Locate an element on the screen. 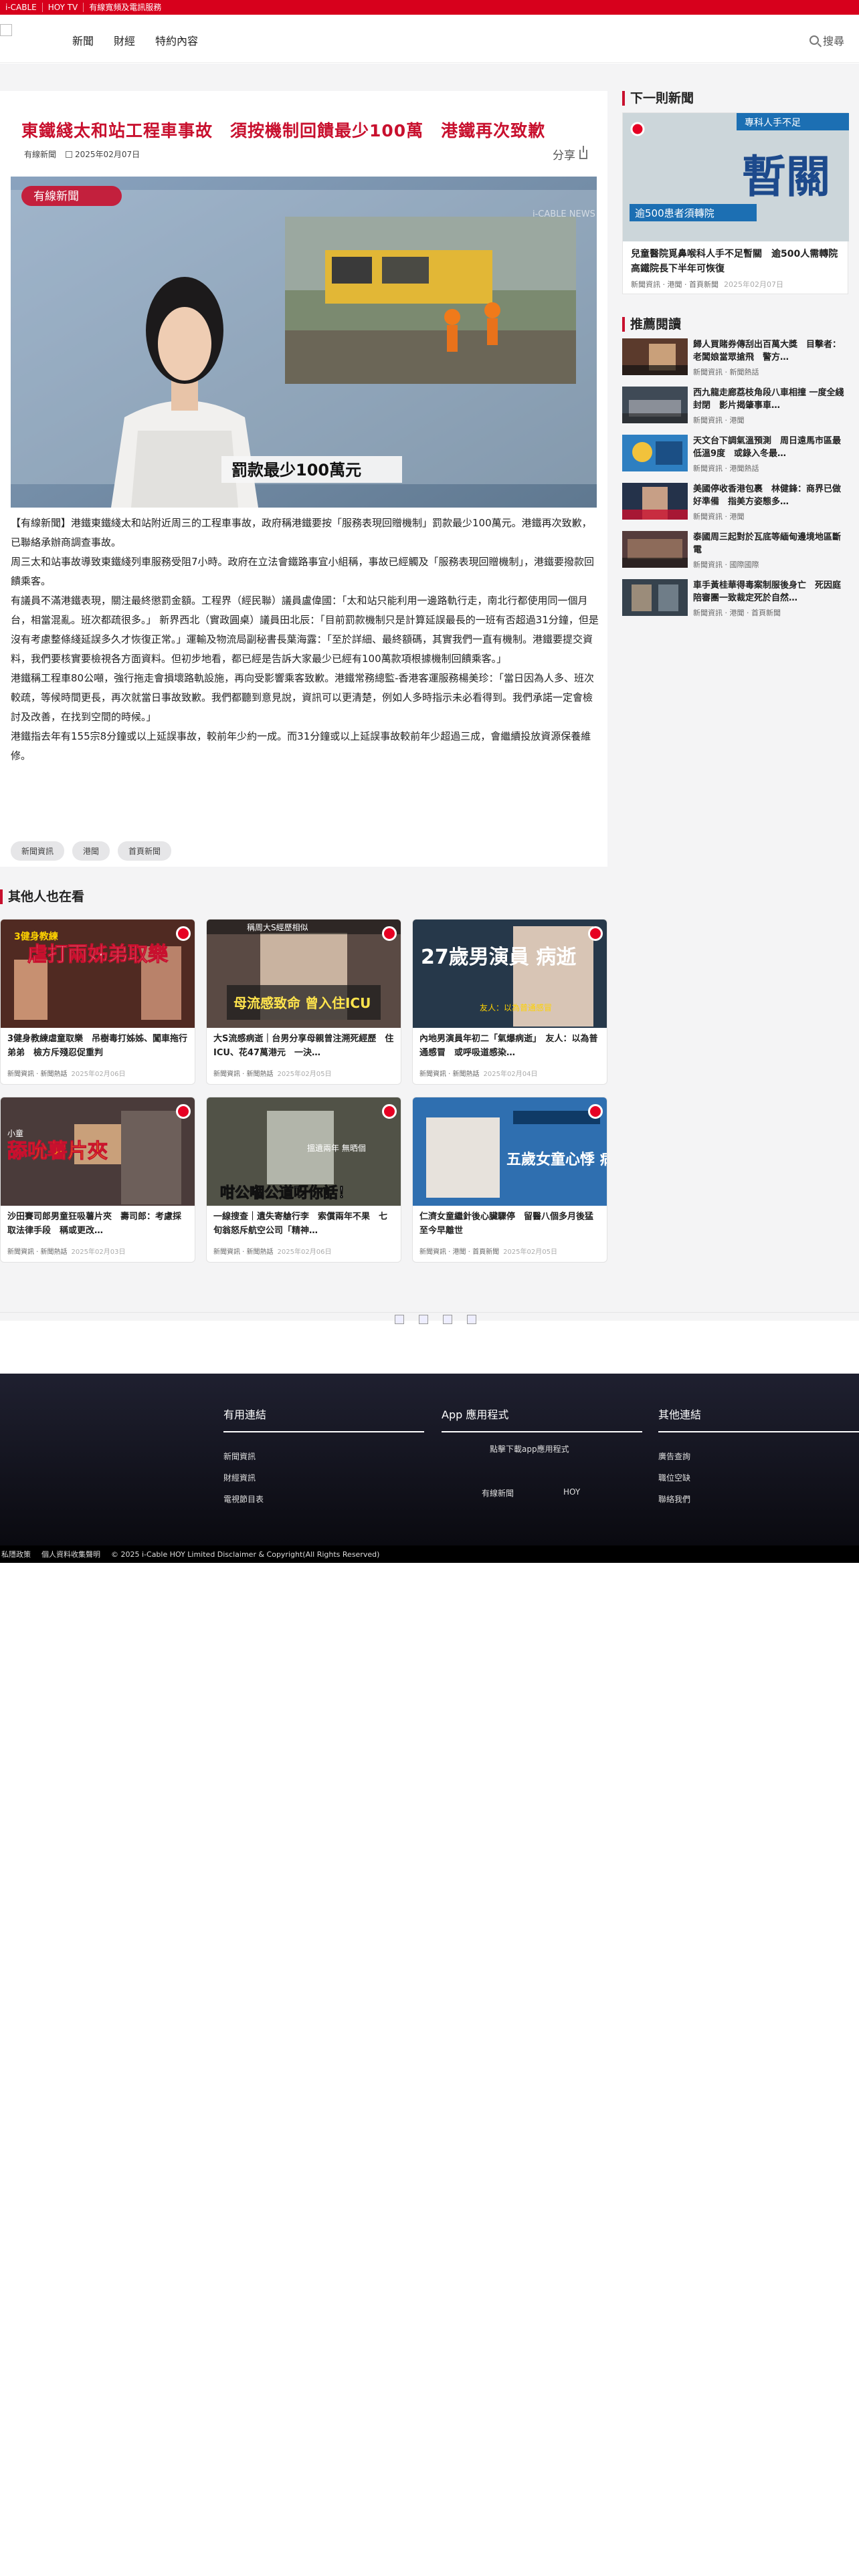  footer-link: 職位空缺 is located at coordinates (674, 1478).